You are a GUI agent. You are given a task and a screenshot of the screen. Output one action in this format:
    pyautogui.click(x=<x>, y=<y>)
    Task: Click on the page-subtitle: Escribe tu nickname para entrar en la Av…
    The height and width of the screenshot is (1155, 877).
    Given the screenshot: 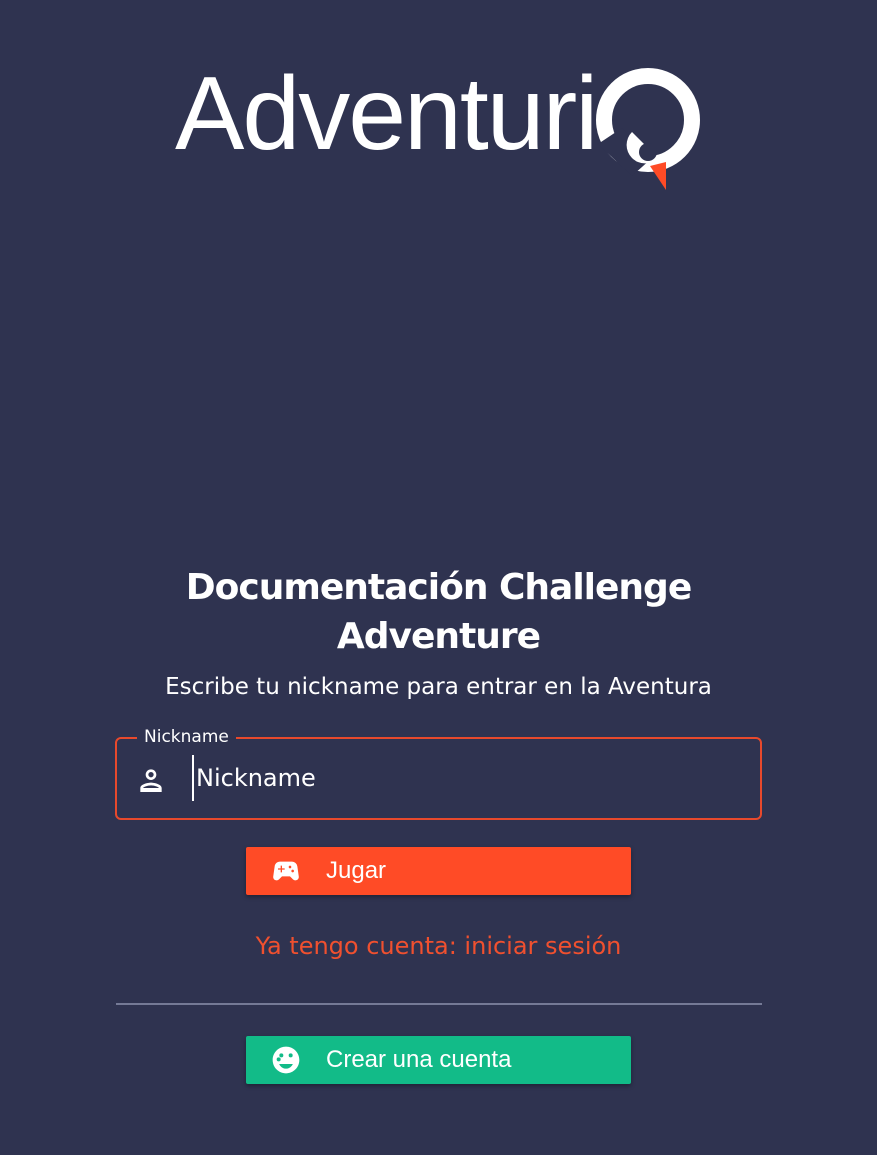 What is the action you would take?
    pyautogui.click(x=438, y=687)
    